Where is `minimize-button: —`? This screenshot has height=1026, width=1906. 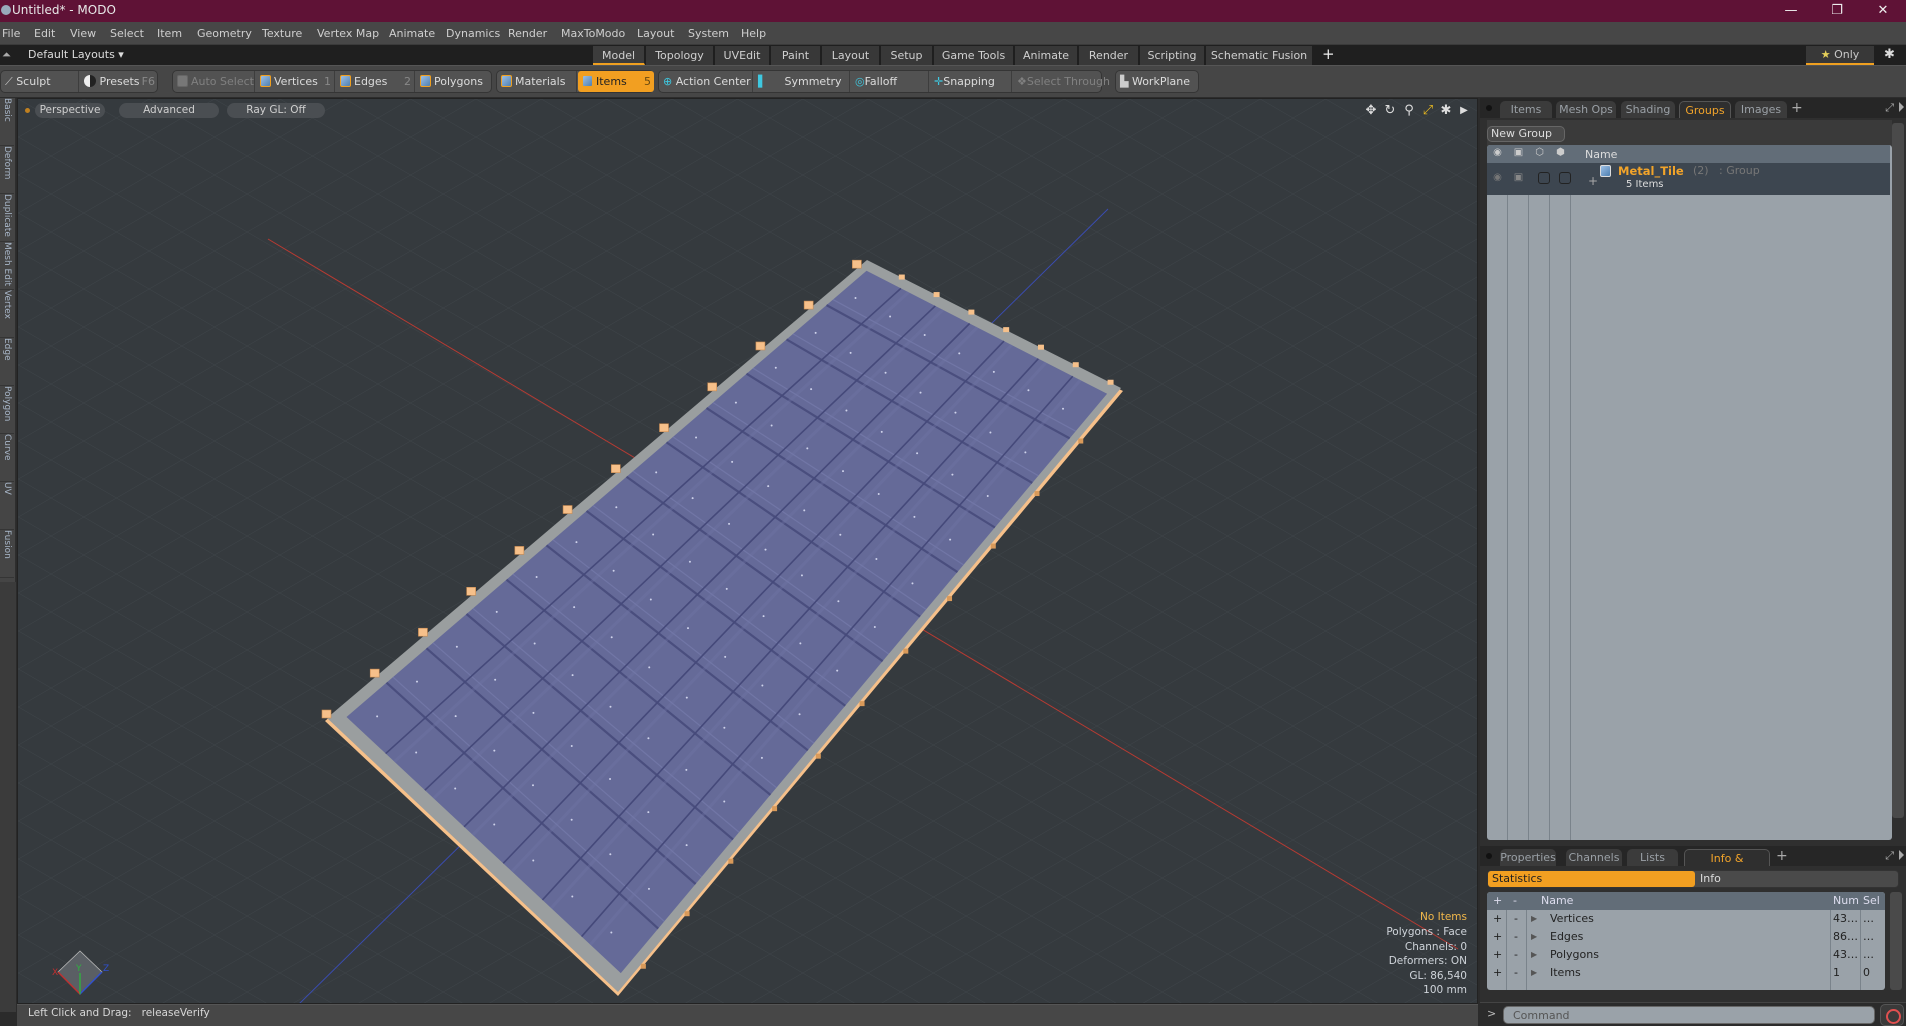 minimize-button: — is located at coordinates (1791, 11).